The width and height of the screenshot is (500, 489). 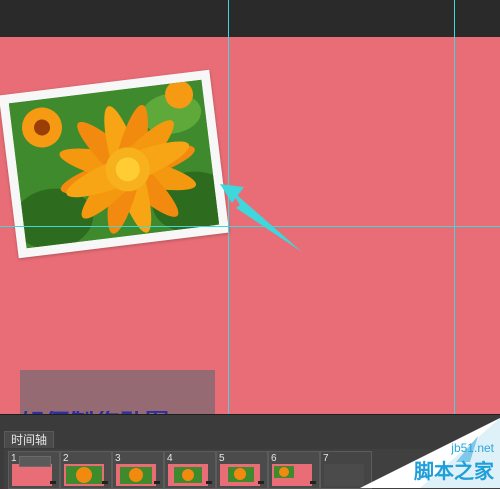 I want to click on frame-4: 4, so click(x=190, y=470).